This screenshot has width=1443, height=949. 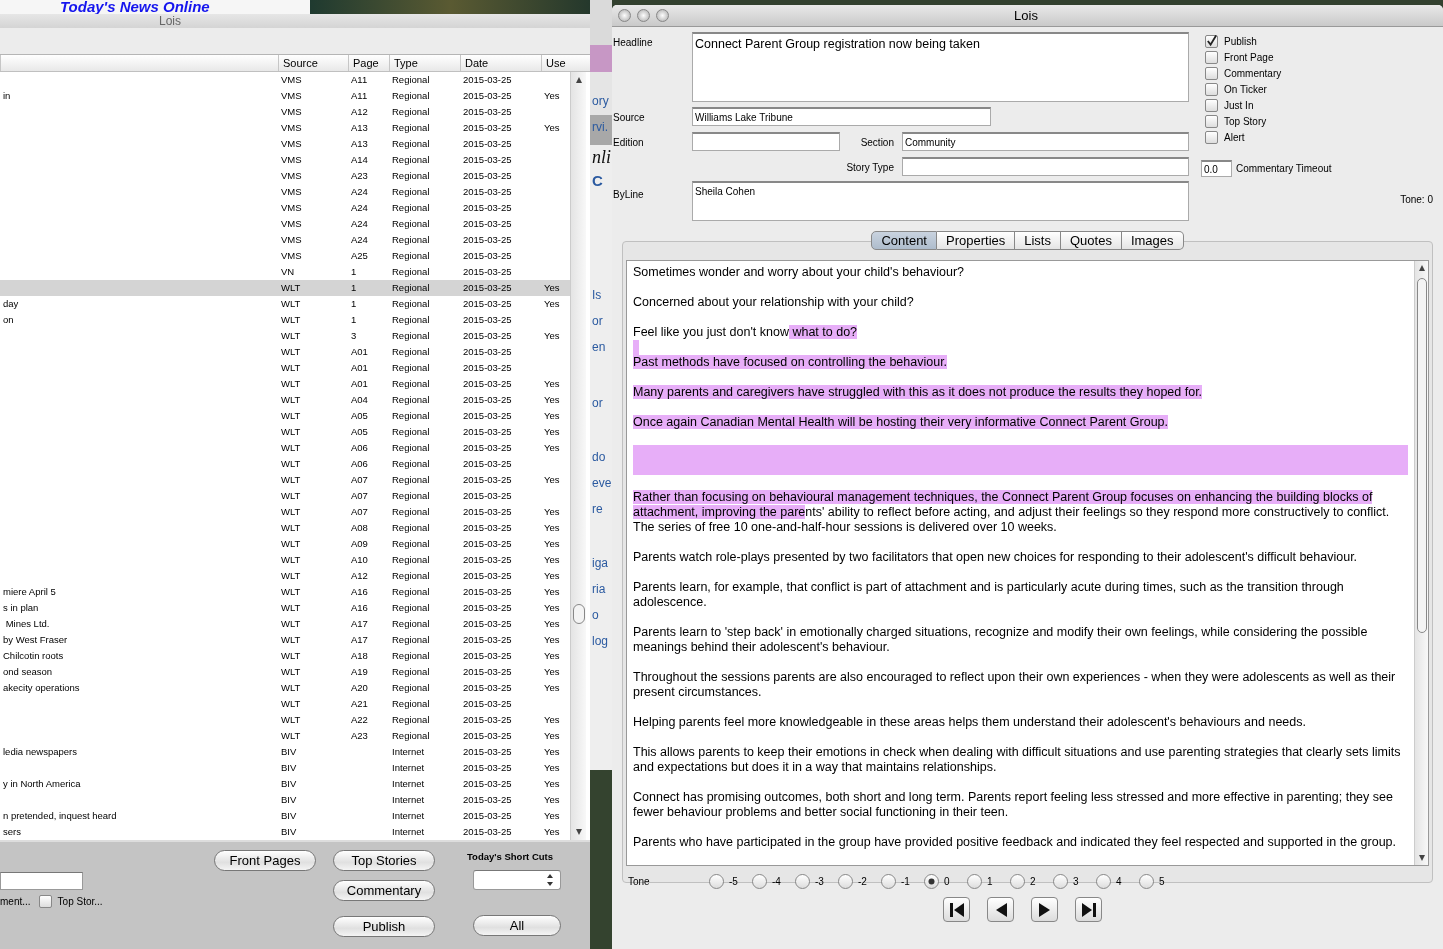 I want to click on table-row: VMS A23 Regional 2015-03-25, so click(x=285, y=176).